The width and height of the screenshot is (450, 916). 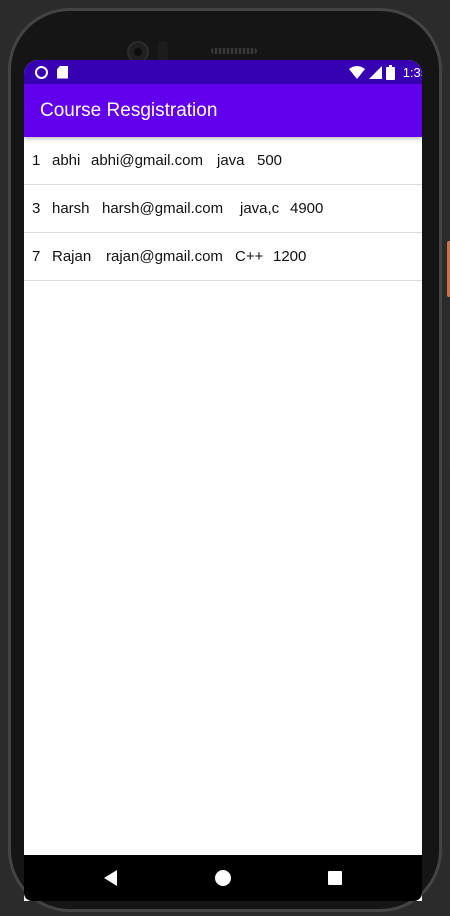 I want to click on registration-fee: 500, so click(x=270, y=160).